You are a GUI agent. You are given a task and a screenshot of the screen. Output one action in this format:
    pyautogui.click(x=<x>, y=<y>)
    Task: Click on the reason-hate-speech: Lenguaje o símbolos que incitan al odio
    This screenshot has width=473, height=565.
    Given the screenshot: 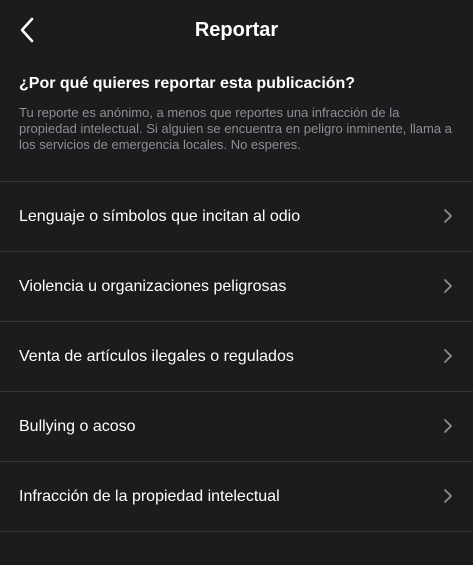 What is the action you would take?
    pyautogui.click(x=236, y=217)
    